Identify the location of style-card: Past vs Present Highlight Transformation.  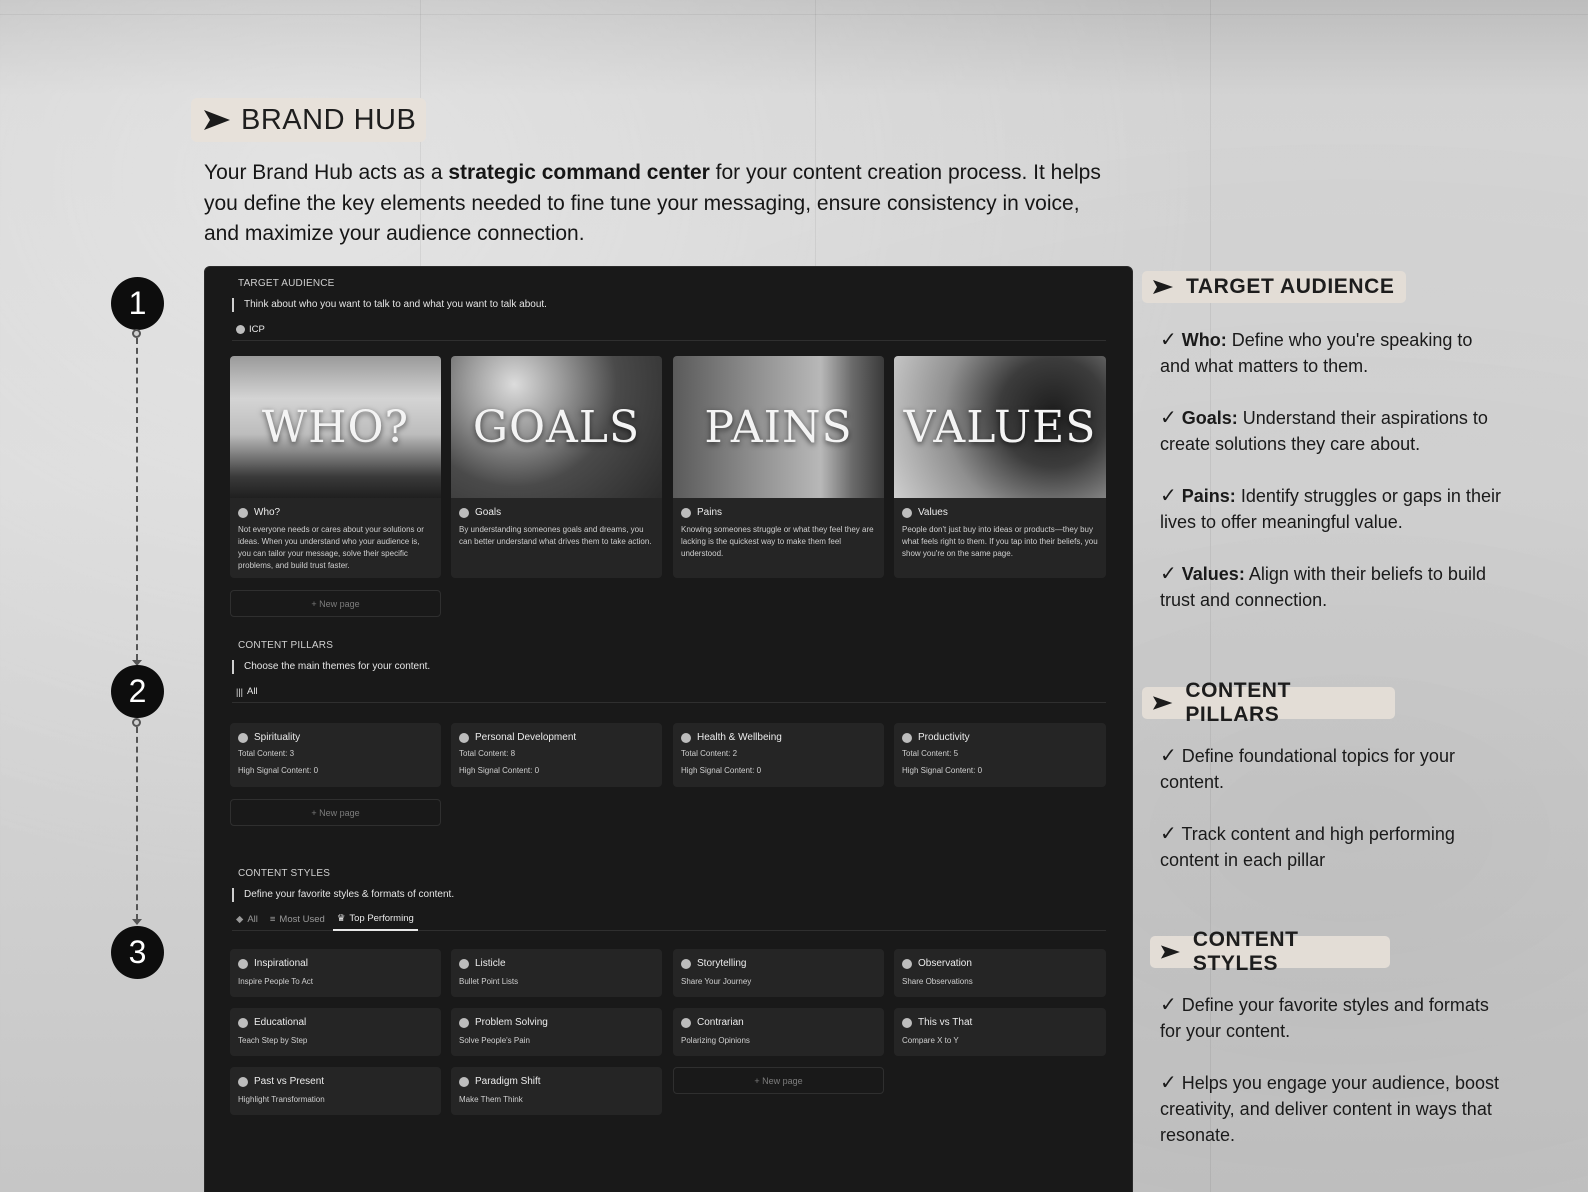
(335, 1091).